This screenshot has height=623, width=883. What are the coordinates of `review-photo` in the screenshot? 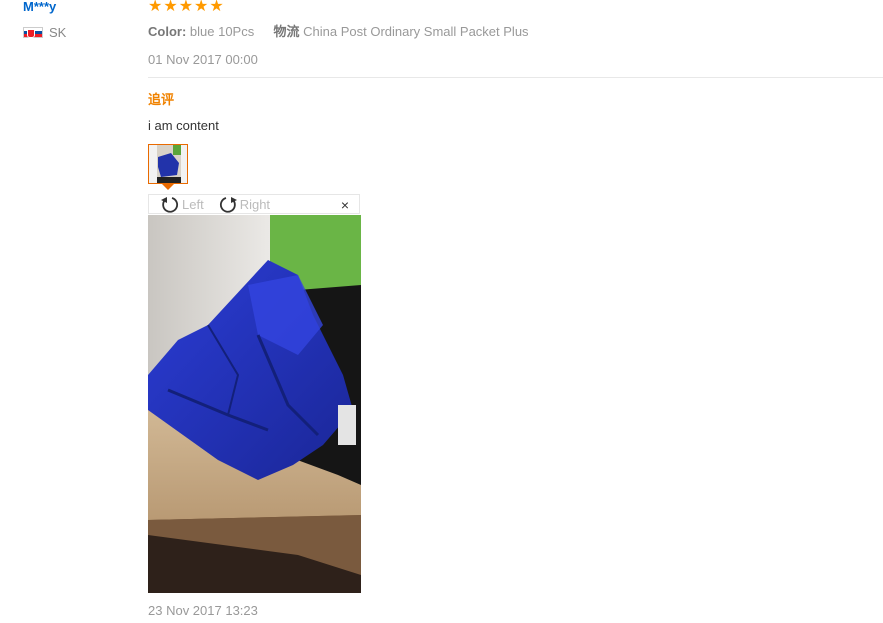 It's located at (254, 404).